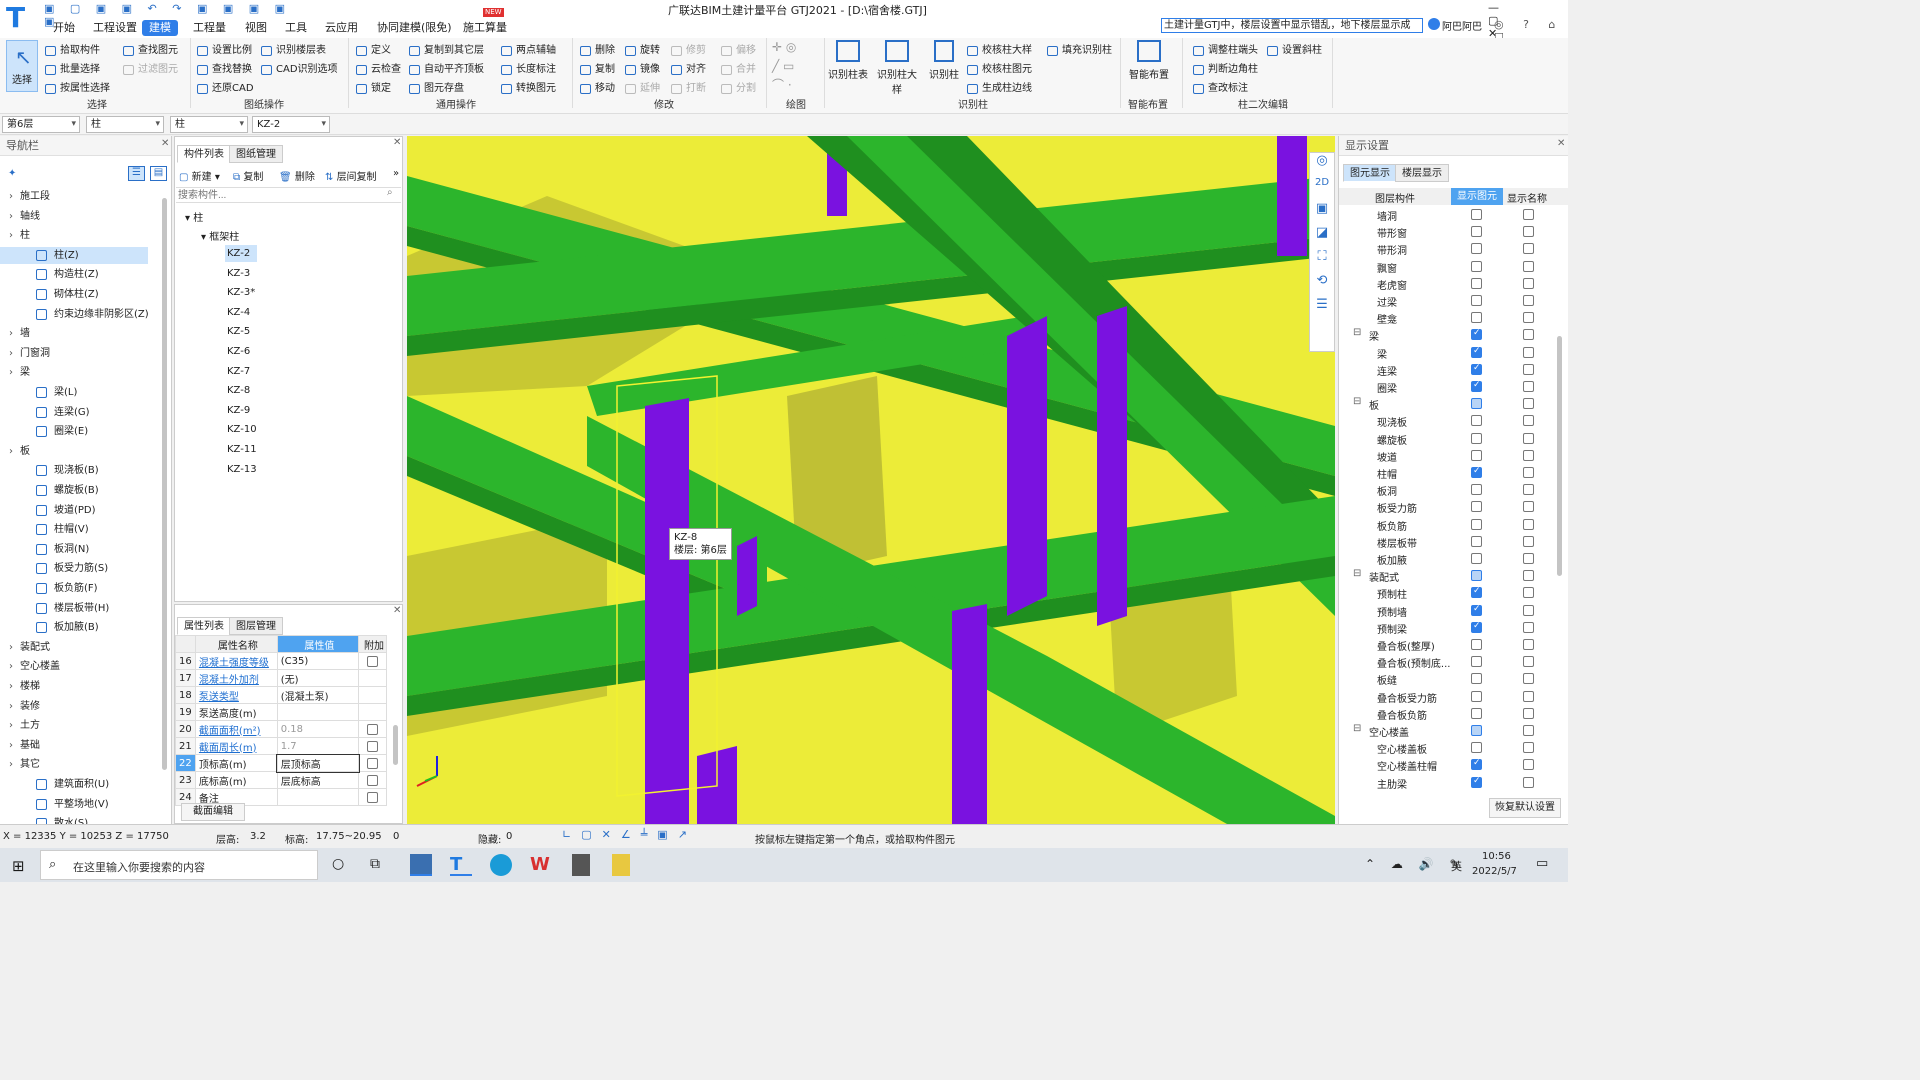 The height and width of the screenshot is (1080, 1920). What do you see at coordinates (1462, 25) in the screenshot?
I see `user-name: 阿巴阿巴` at bounding box center [1462, 25].